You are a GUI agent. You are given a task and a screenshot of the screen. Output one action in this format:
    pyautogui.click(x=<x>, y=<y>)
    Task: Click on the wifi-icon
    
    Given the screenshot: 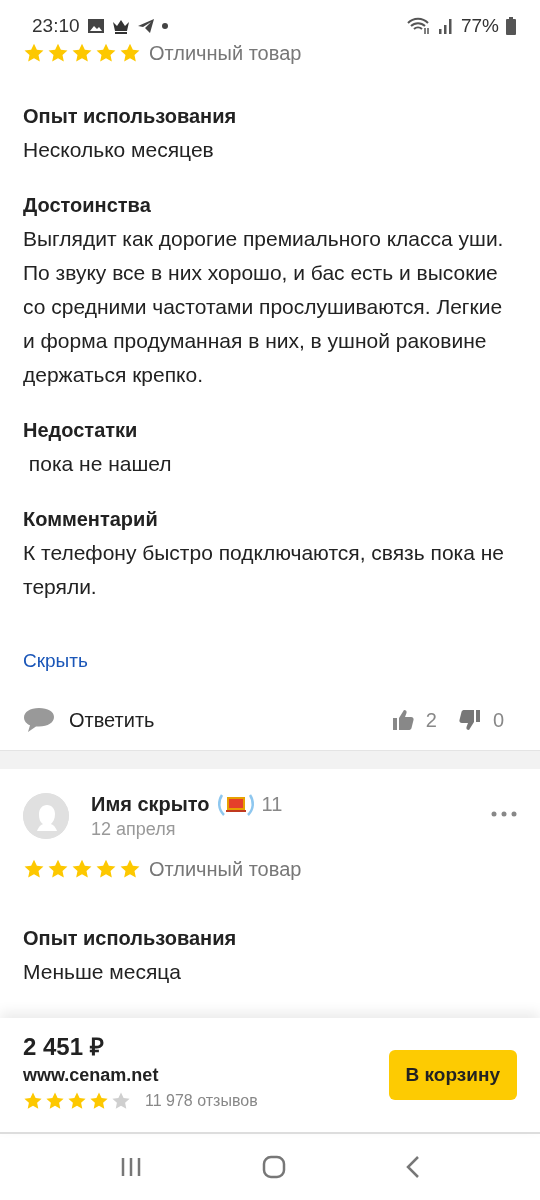 What is the action you would take?
    pyautogui.click(x=418, y=26)
    